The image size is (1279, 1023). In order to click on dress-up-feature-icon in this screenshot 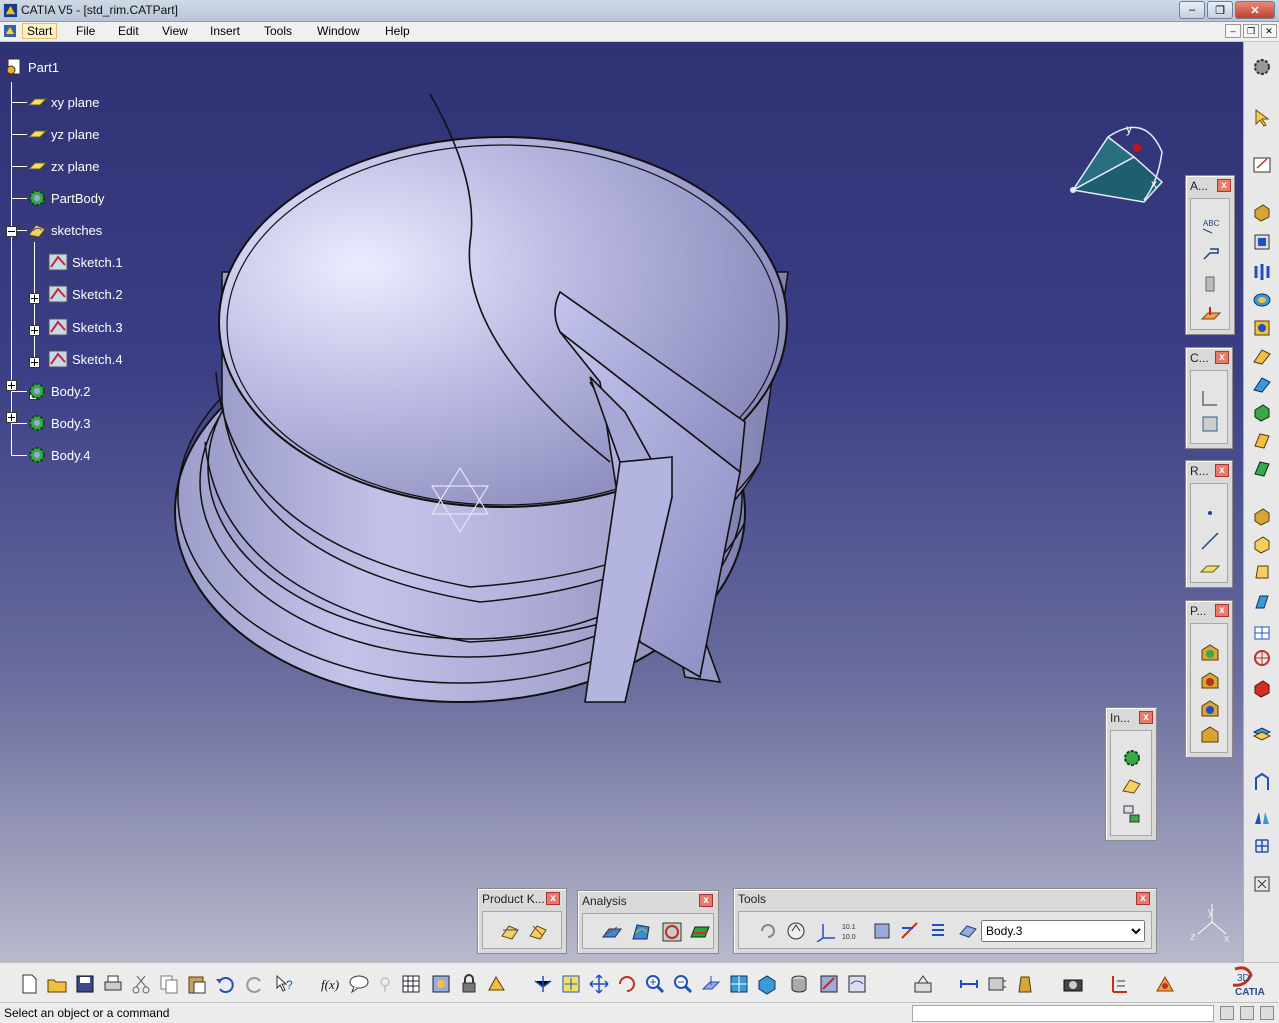, I will do `click(1210, 681)`.